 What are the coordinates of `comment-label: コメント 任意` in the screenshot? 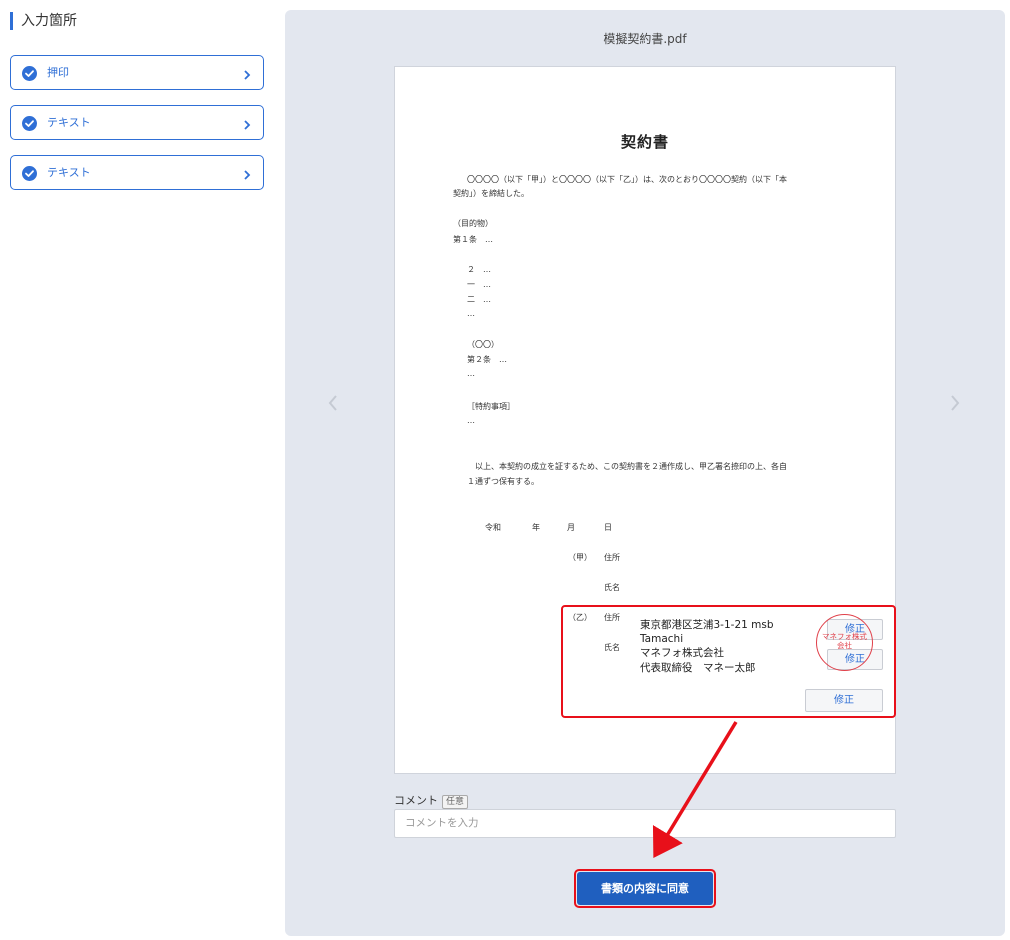 It's located at (431, 800).